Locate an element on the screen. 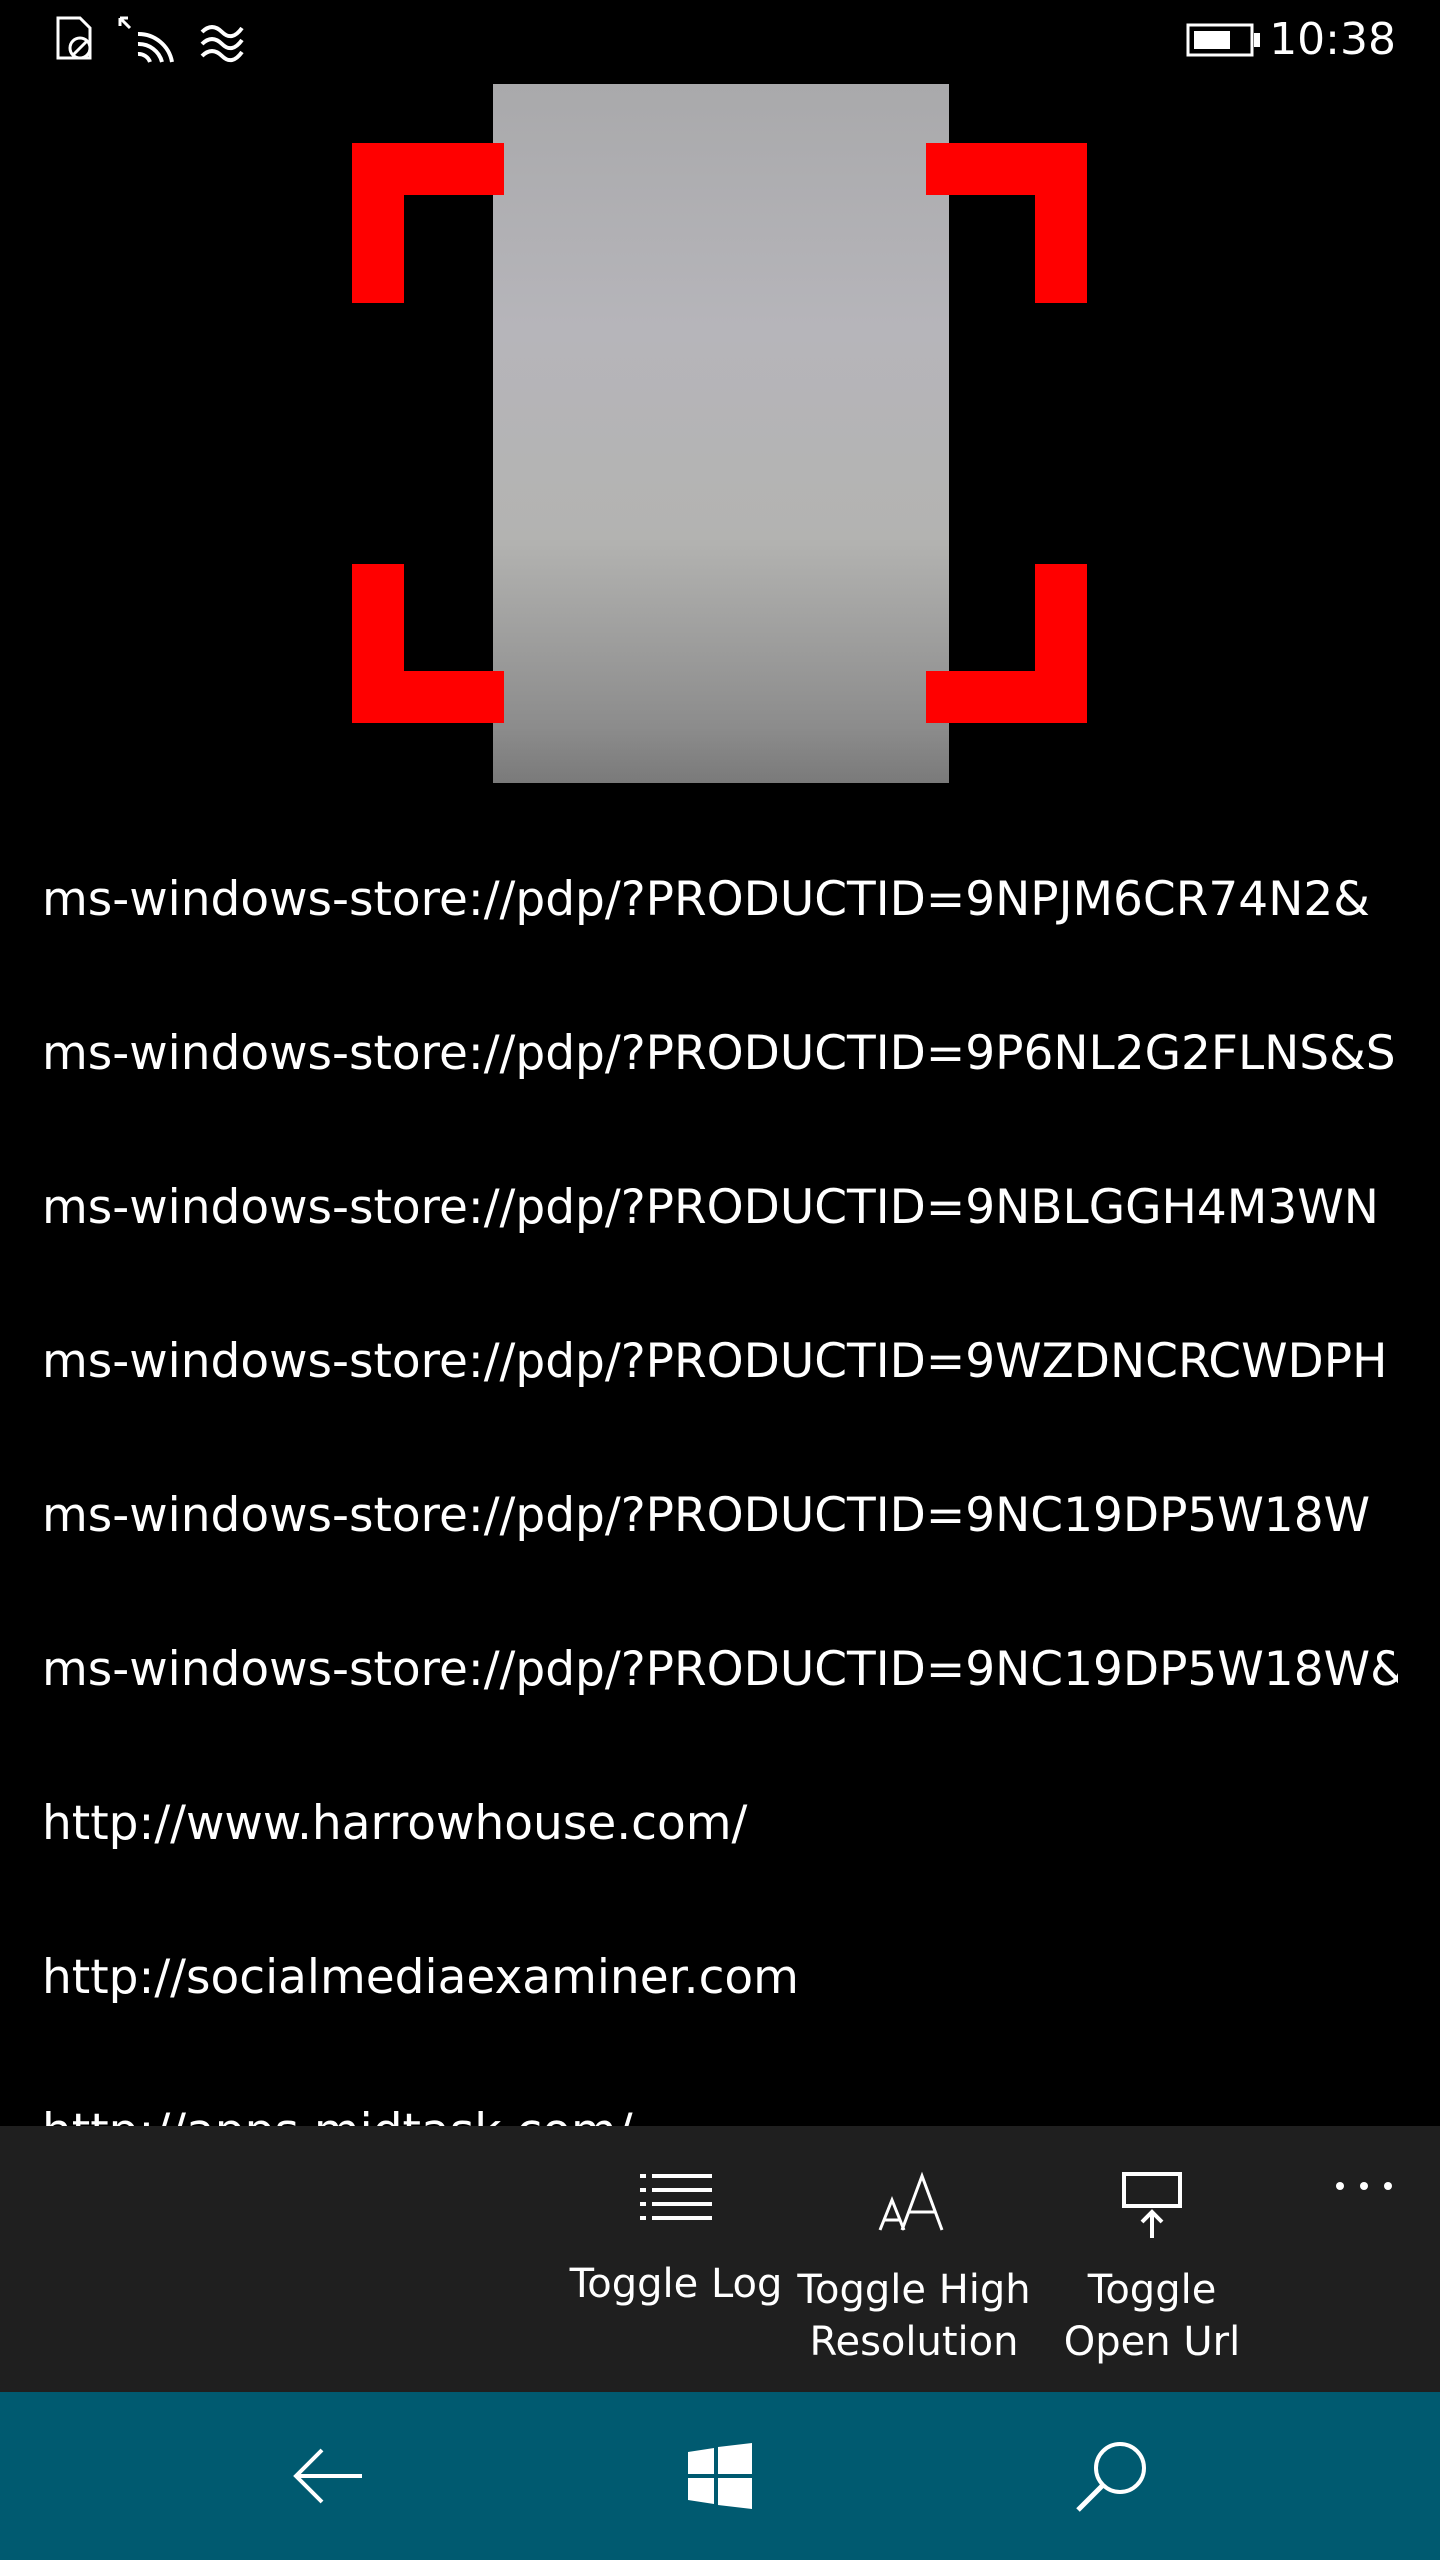 Image resolution: width=1440 pixels, height=2560 pixels. toggle-log-button: Toggle Log is located at coordinates (676, 2259).